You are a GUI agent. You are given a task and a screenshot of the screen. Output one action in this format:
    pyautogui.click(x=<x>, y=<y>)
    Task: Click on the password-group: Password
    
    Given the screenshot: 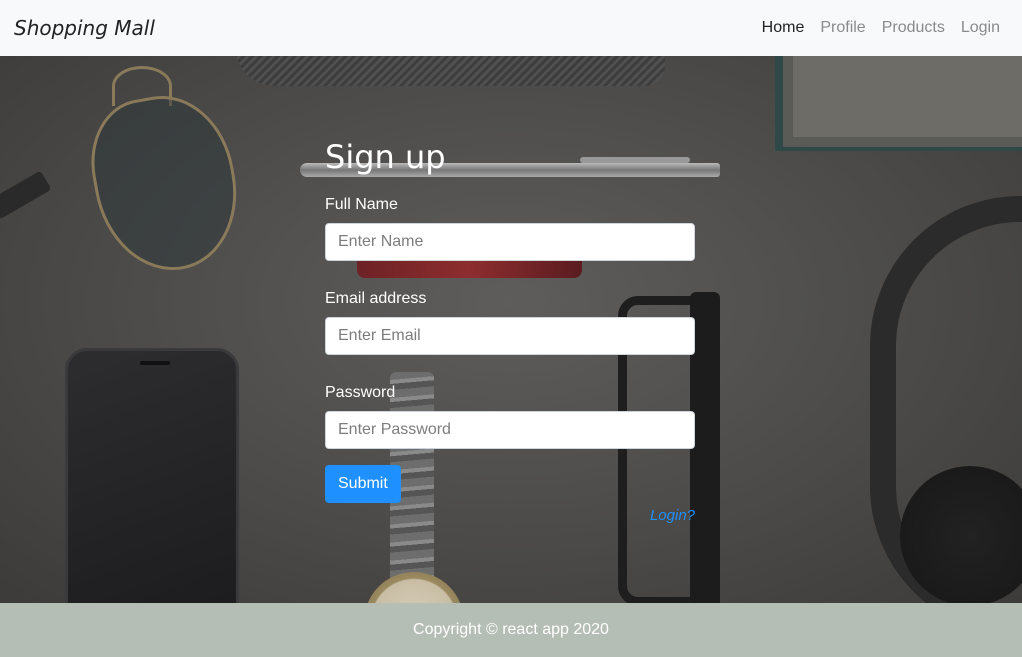 What is the action you would take?
    pyautogui.click(x=510, y=416)
    